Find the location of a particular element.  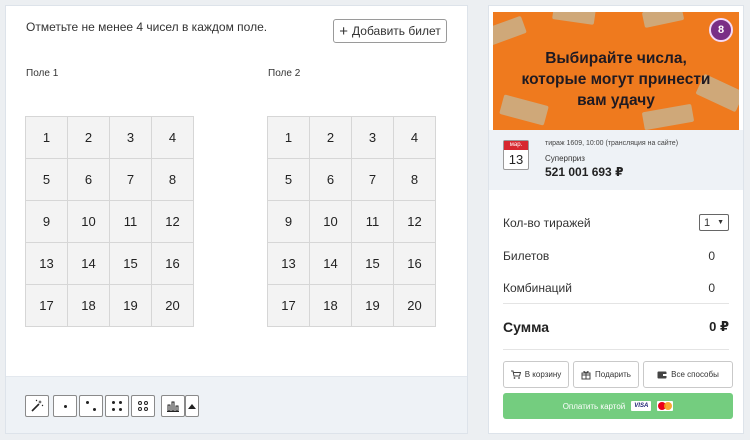

bar-chart-icon is located at coordinates (173, 406).